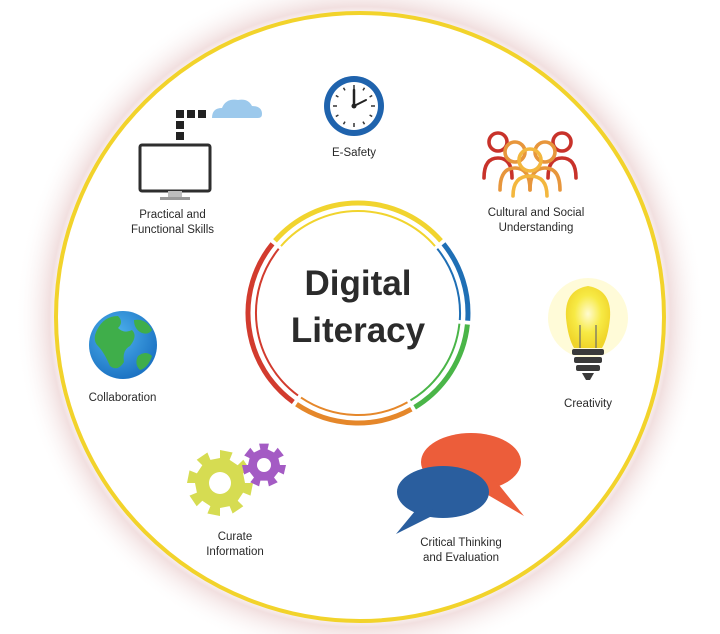 This screenshot has height=634, width=720. I want to click on globe-icon, so click(123, 345).